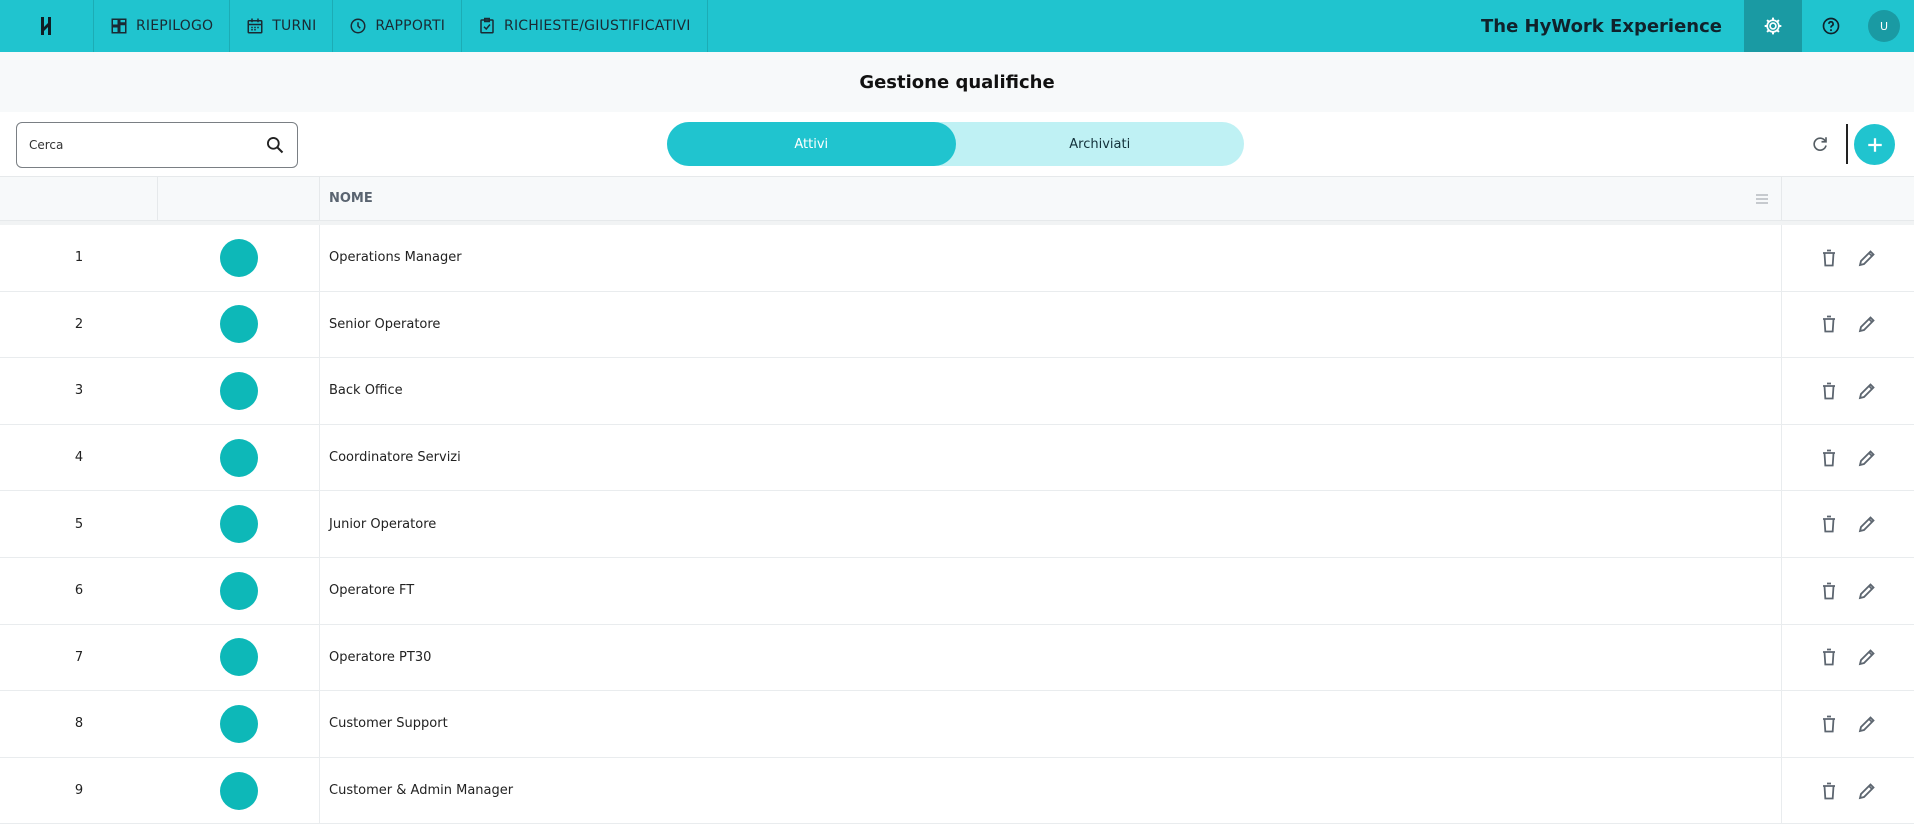 The image size is (1914, 837). What do you see at coordinates (175, 26) in the screenshot?
I see `nav-label: RIEPILOGO` at bounding box center [175, 26].